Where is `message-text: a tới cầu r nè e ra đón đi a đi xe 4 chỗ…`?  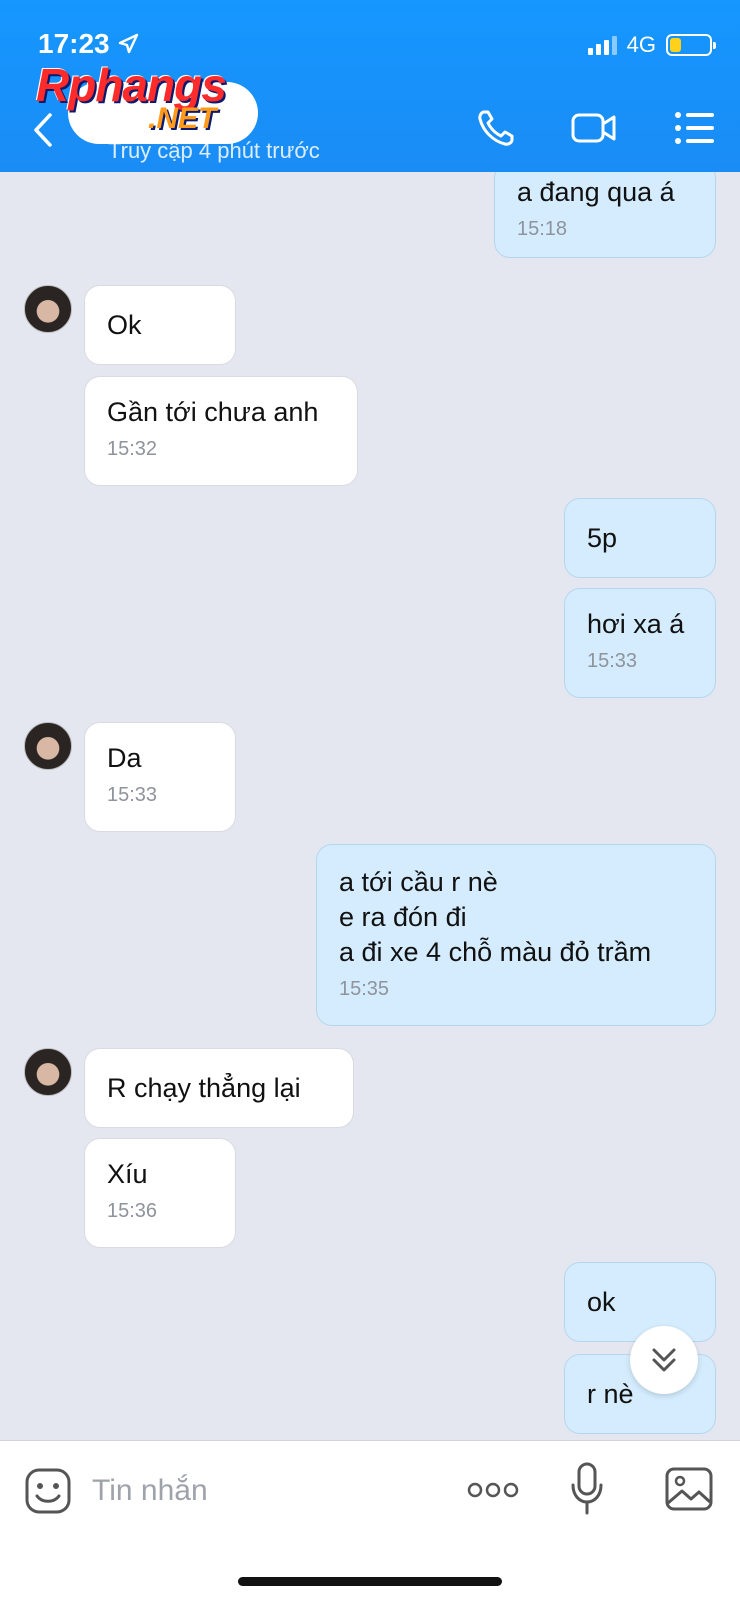 message-text: a tới cầu r nè e ra đón đi a đi xe 4 chỗ… is located at coordinates (495, 917).